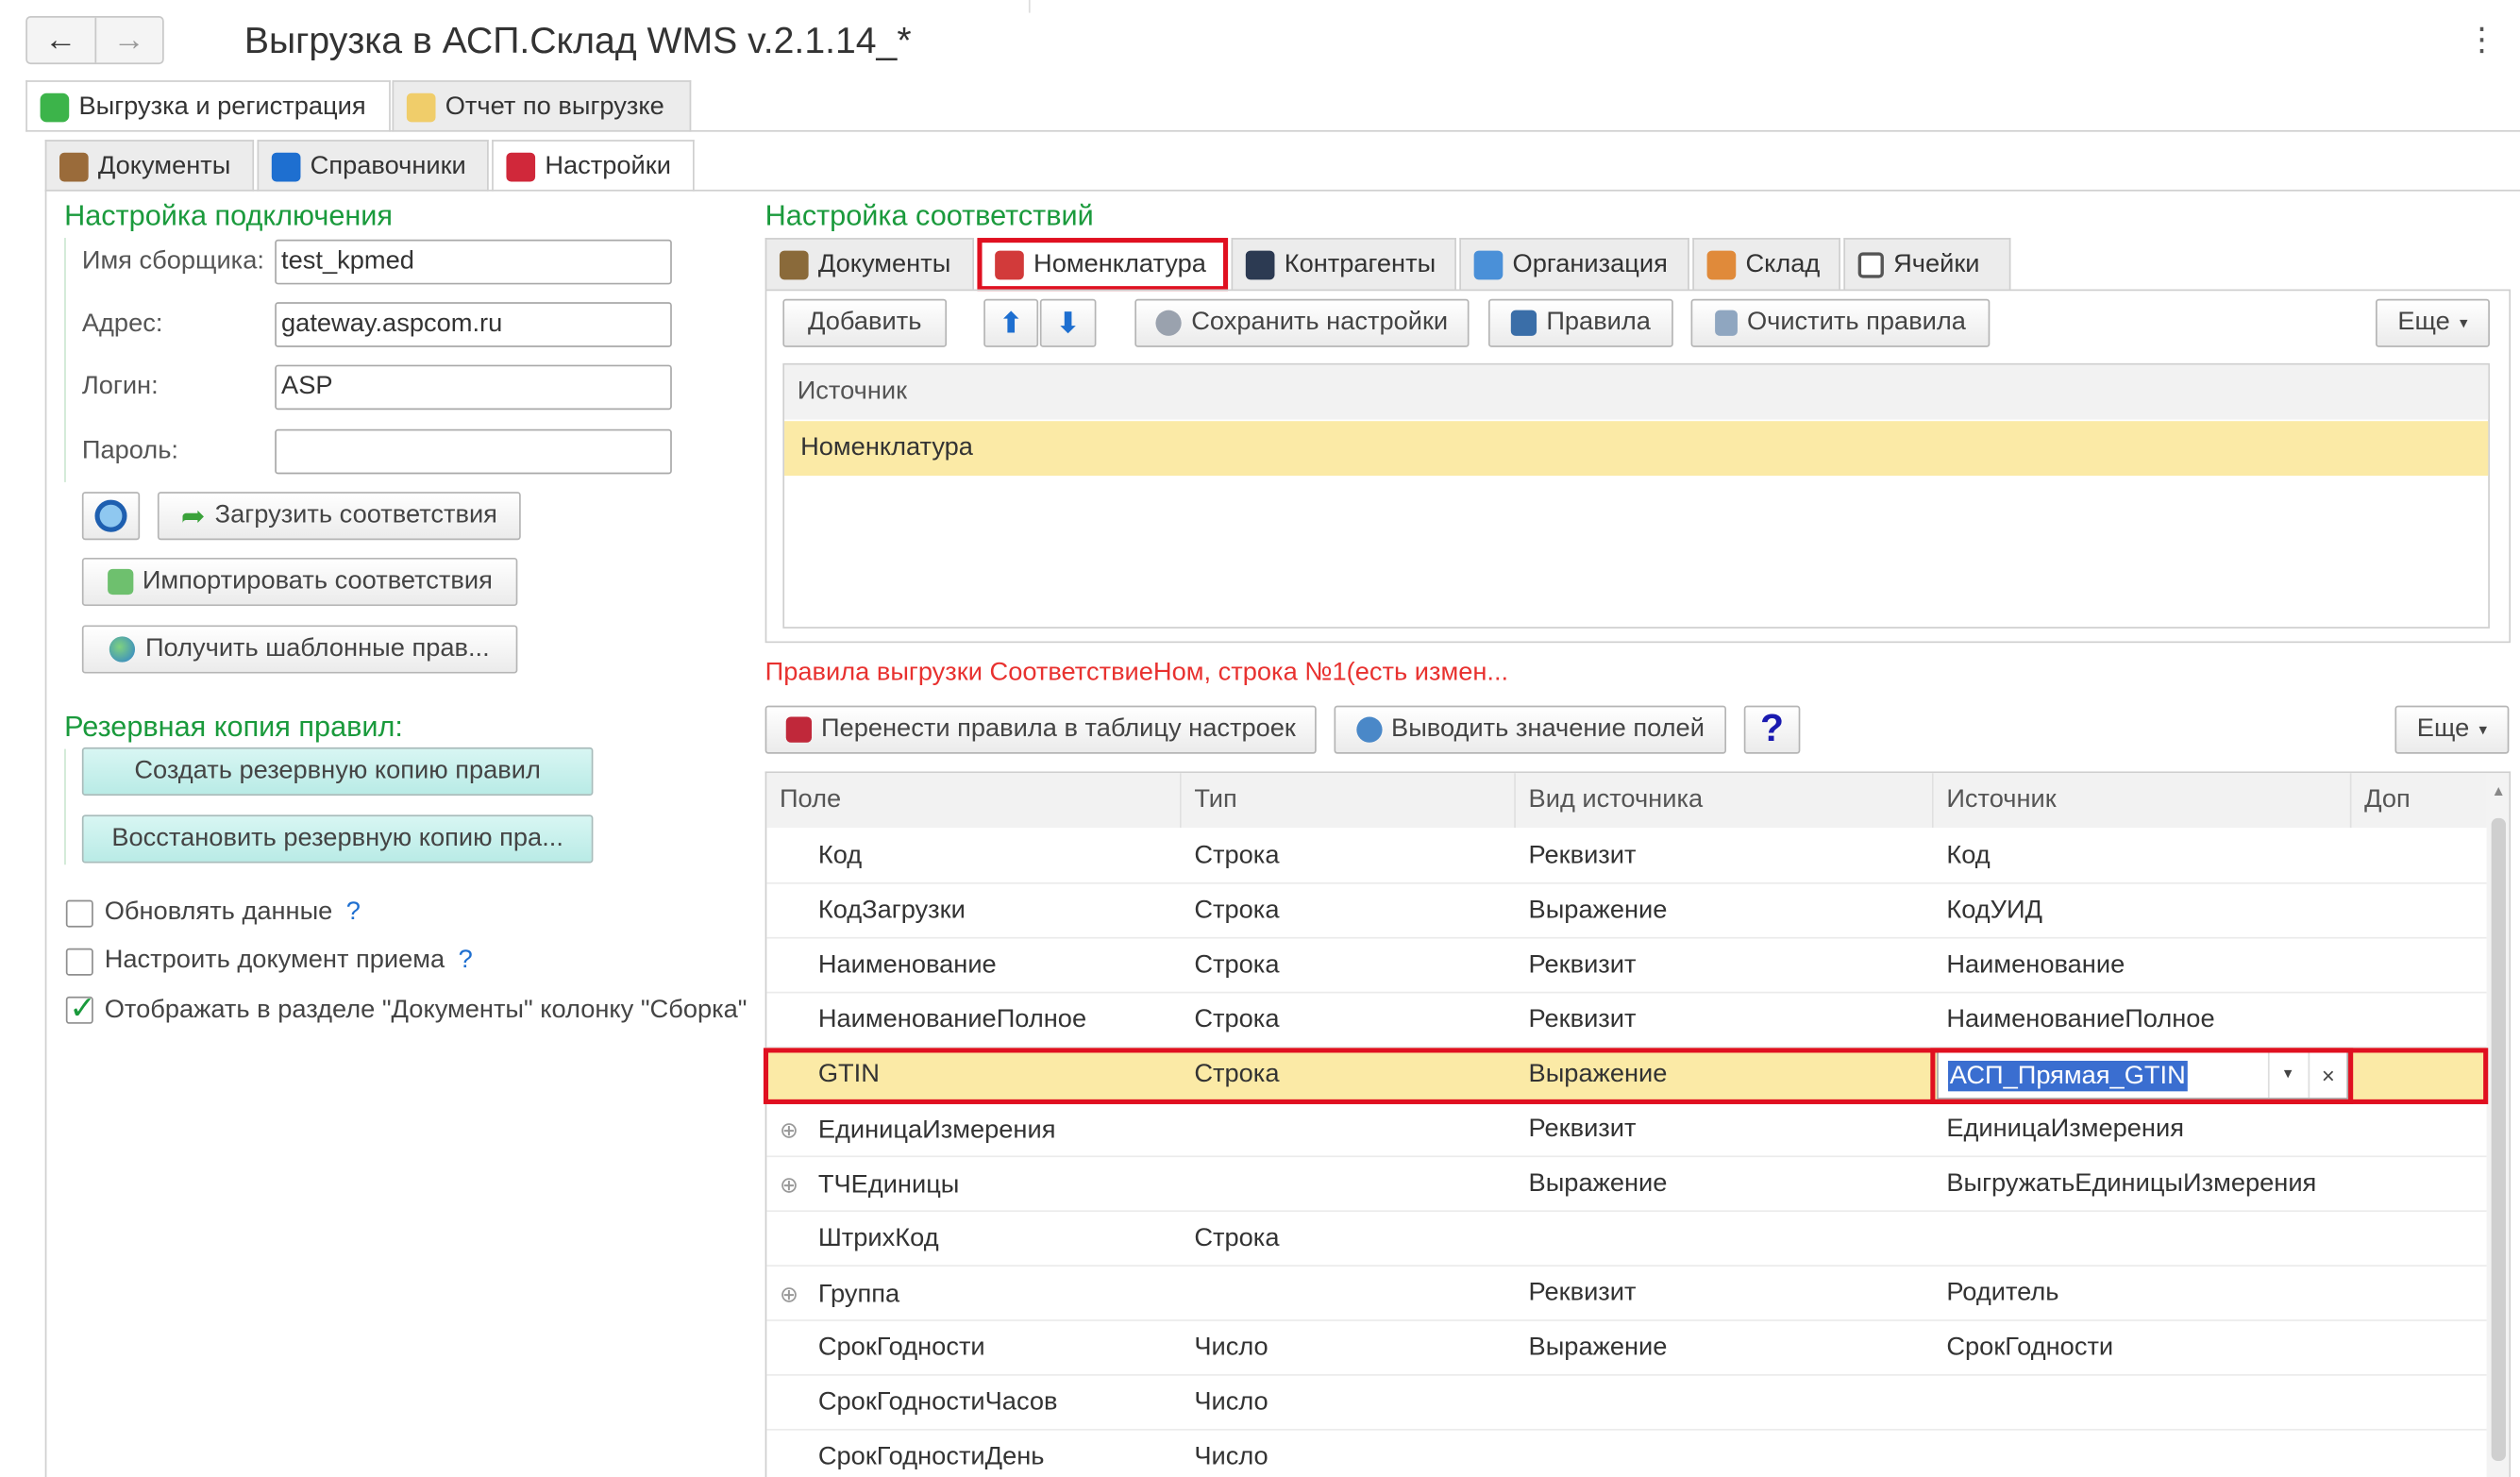  Describe the element at coordinates (1580, 322) in the screenshot. I see `rules-button: Правила` at that location.